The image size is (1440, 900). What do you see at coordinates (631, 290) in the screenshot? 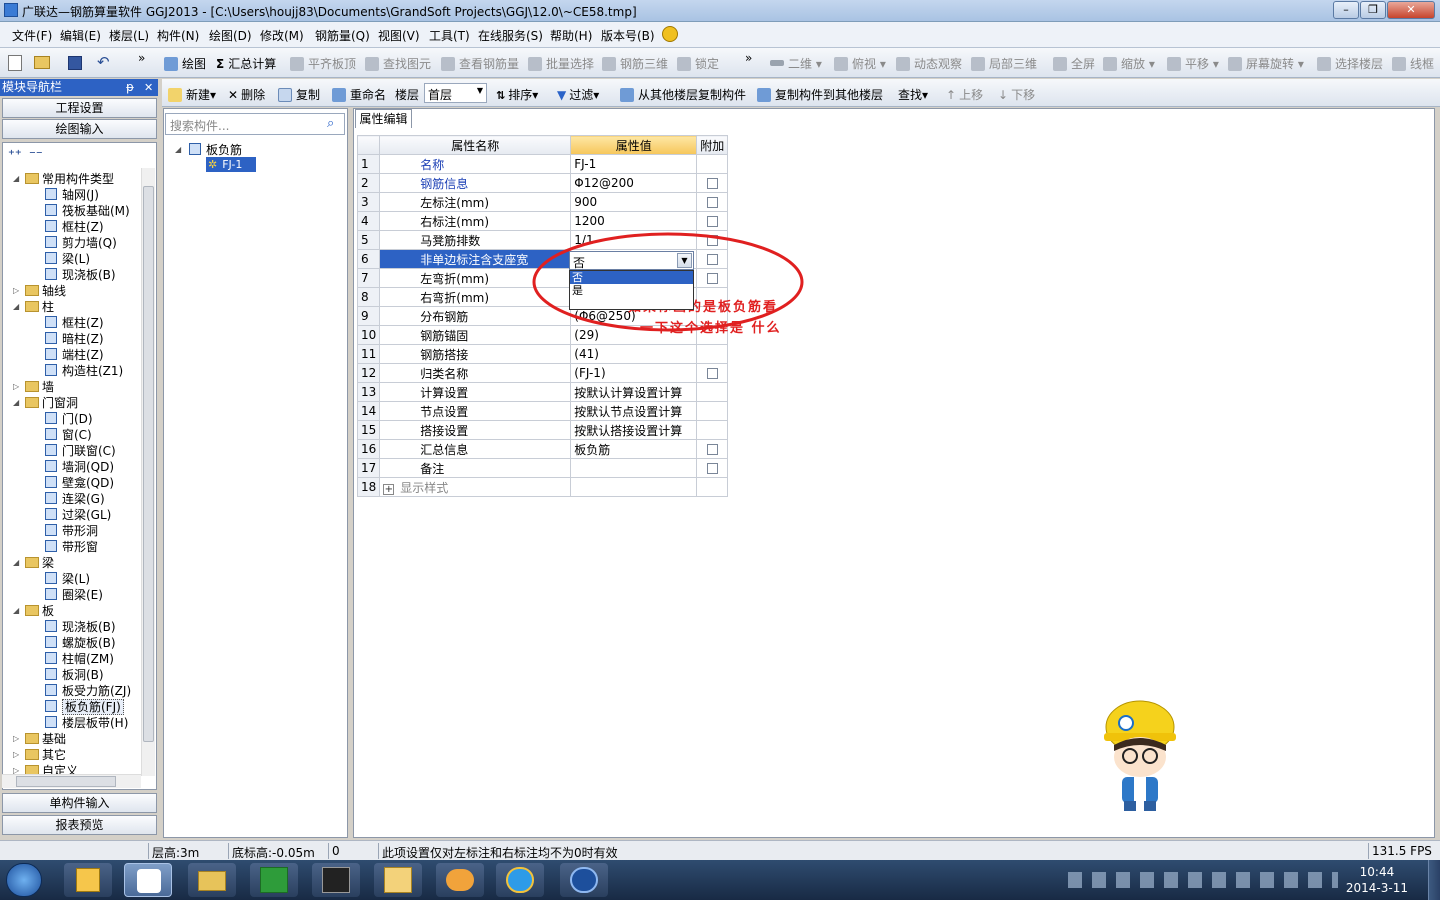
I see `dropdown-option-yes: 是` at bounding box center [631, 290].